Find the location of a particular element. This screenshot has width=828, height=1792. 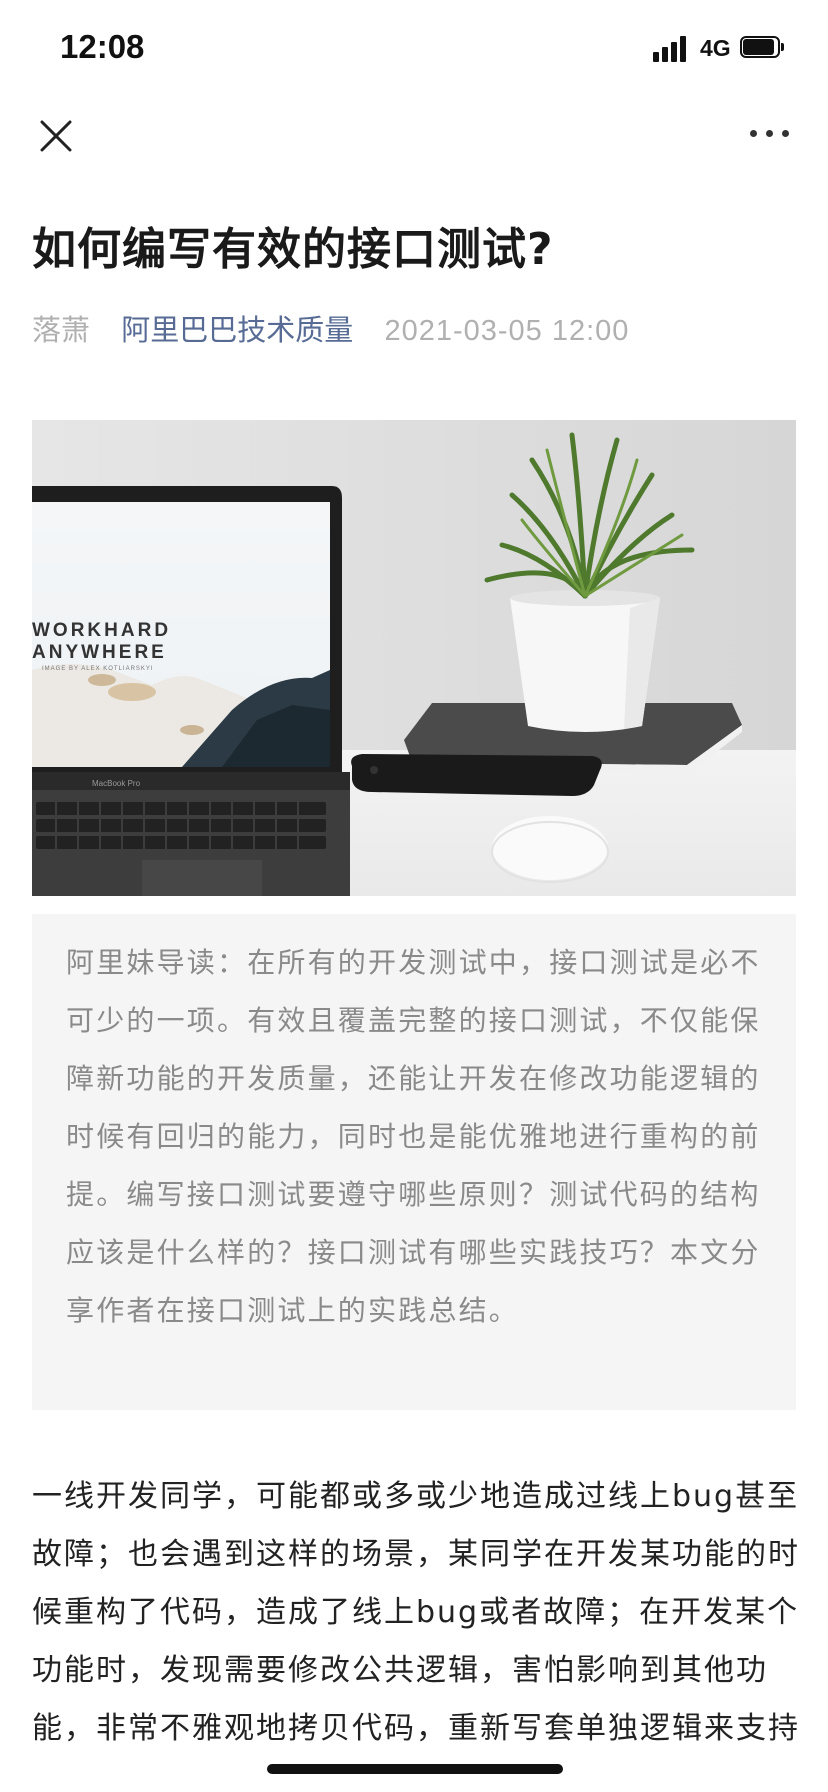

more-button is located at coordinates (770, 134).